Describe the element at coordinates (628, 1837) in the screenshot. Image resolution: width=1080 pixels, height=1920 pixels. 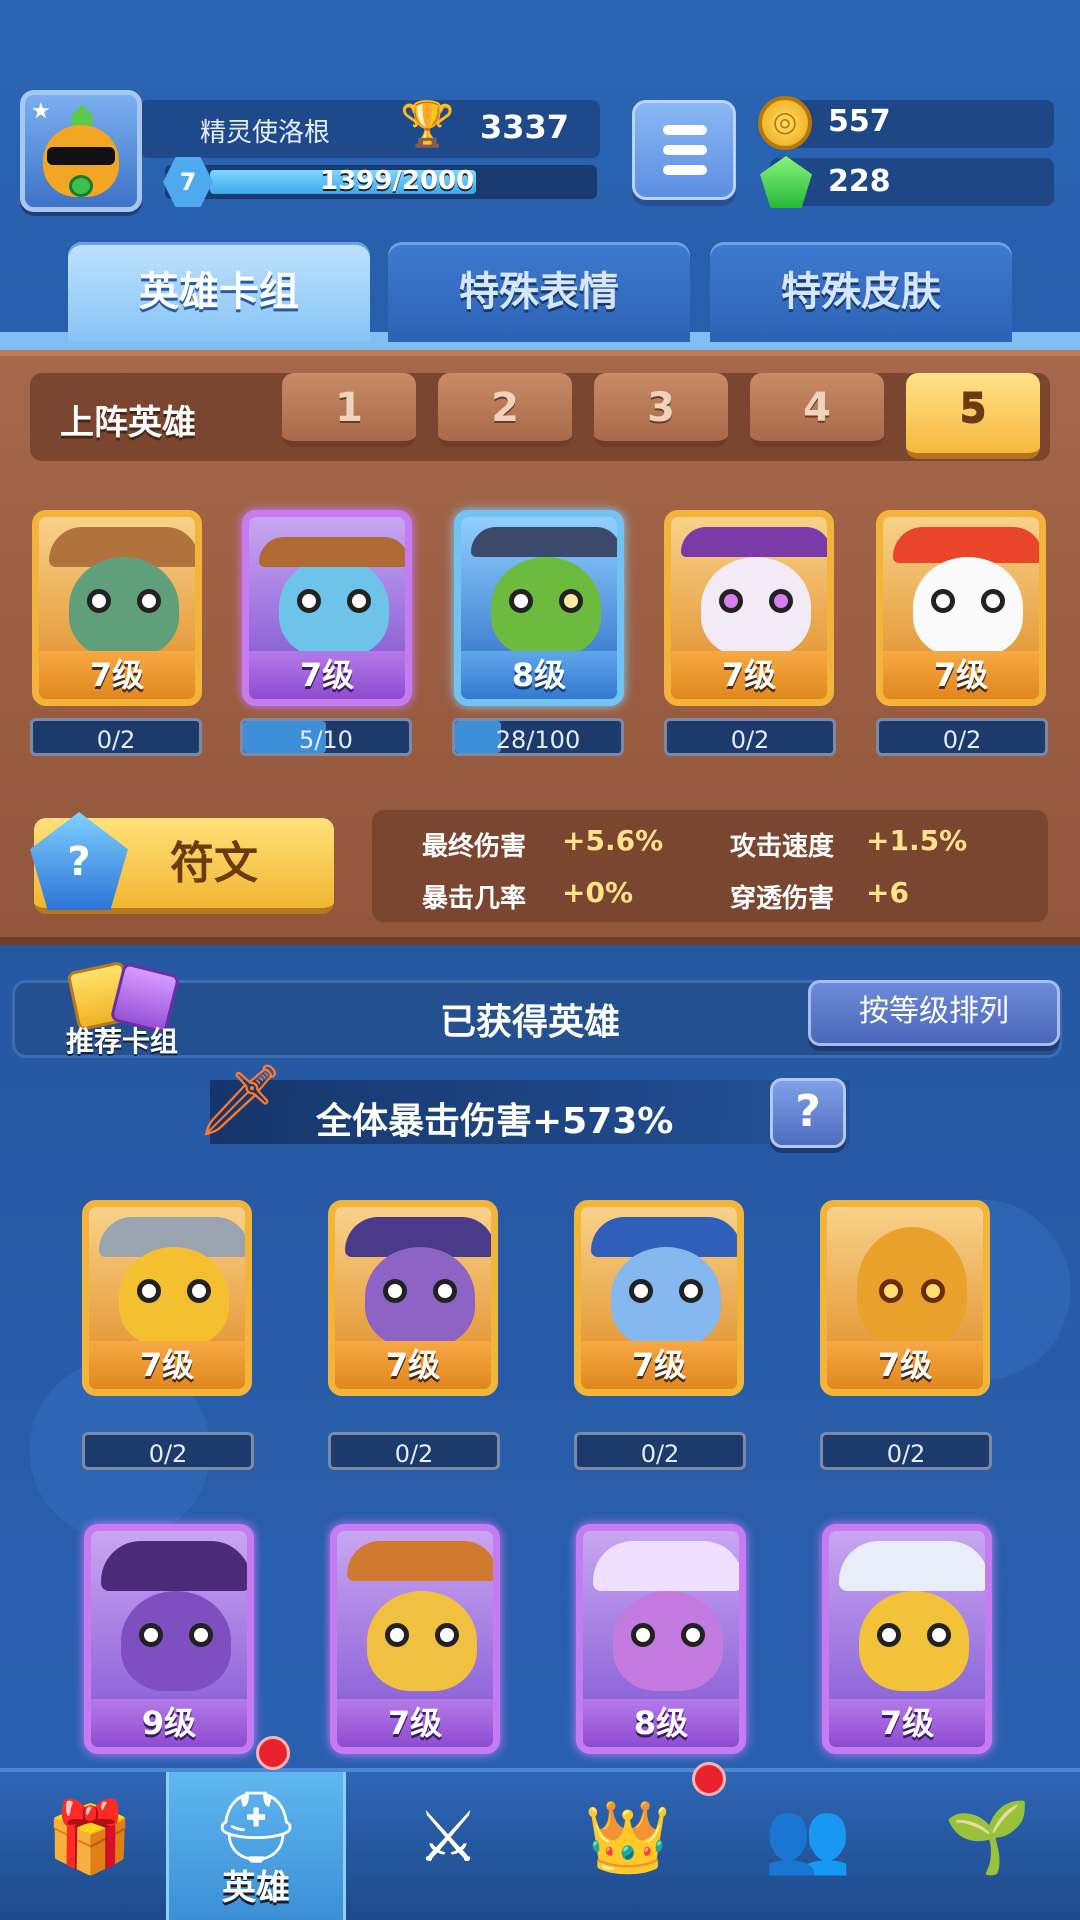
I see `crown-shield-icon: 👑` at that location.